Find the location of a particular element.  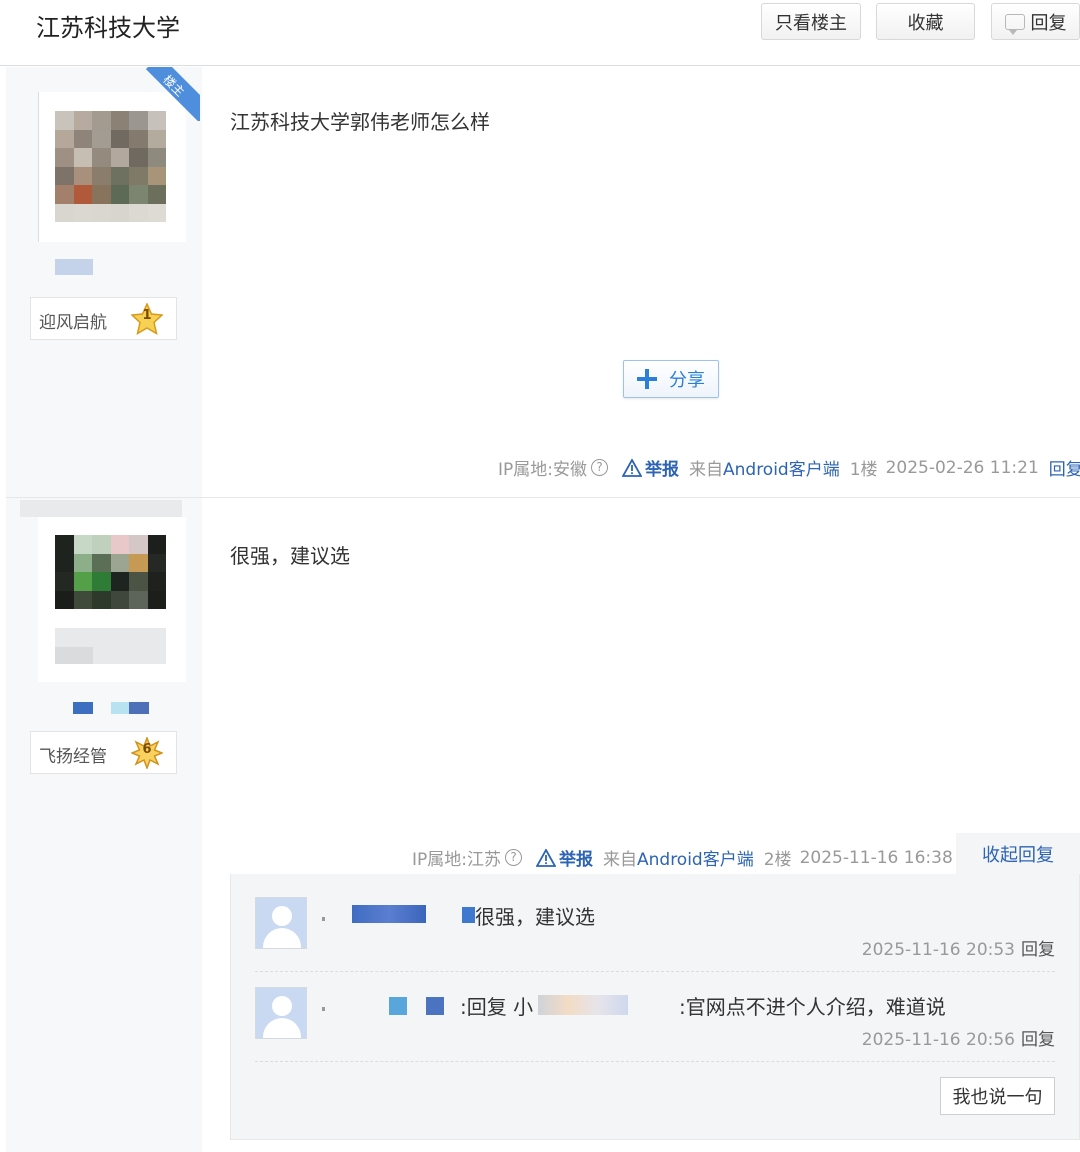

author-avatar-frame-top is located at coordinates (101, 508).